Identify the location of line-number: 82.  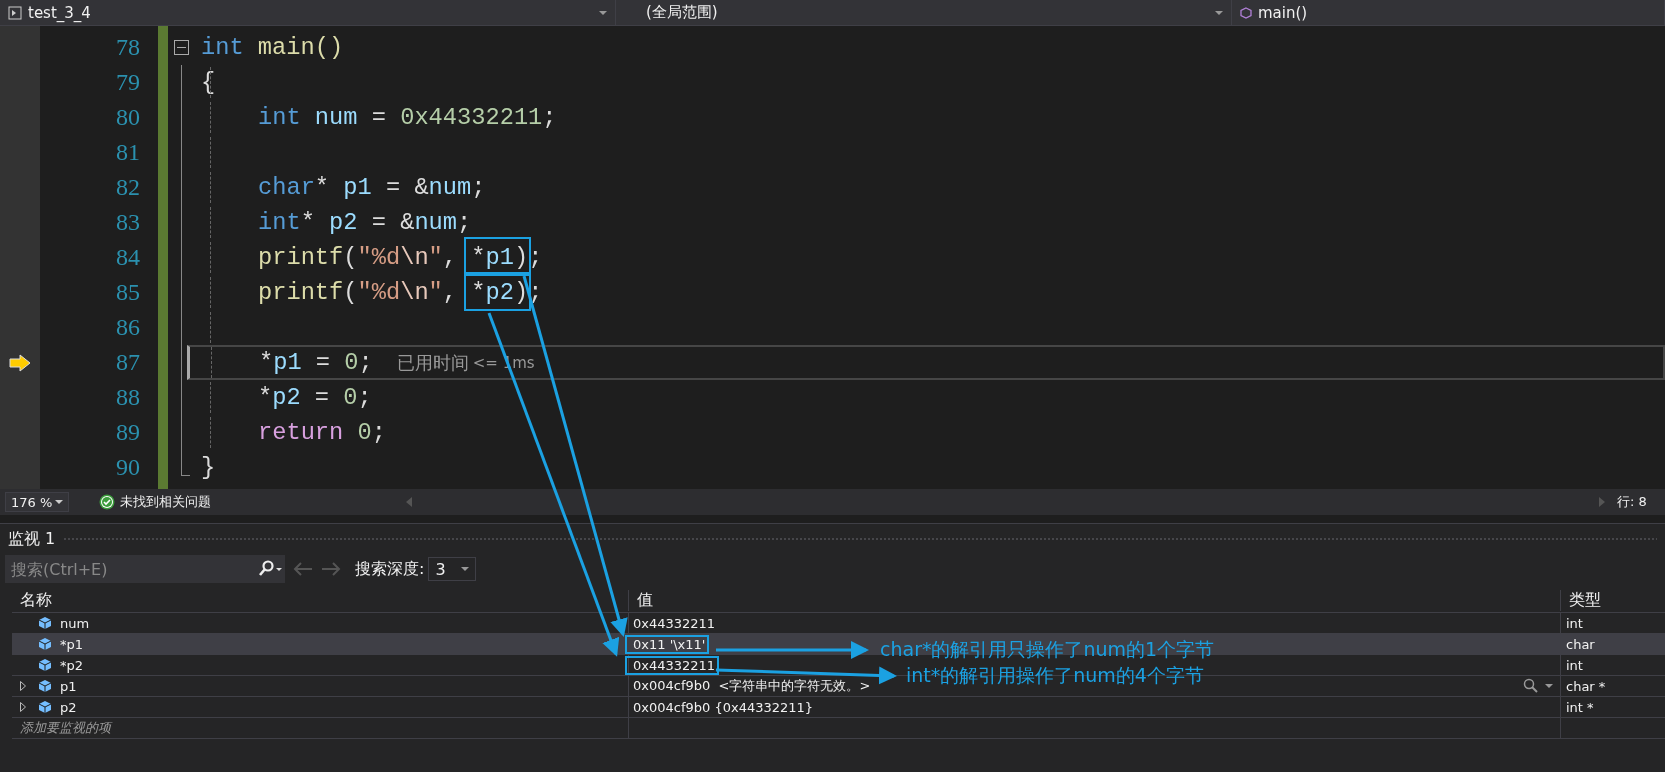
(127, 187).